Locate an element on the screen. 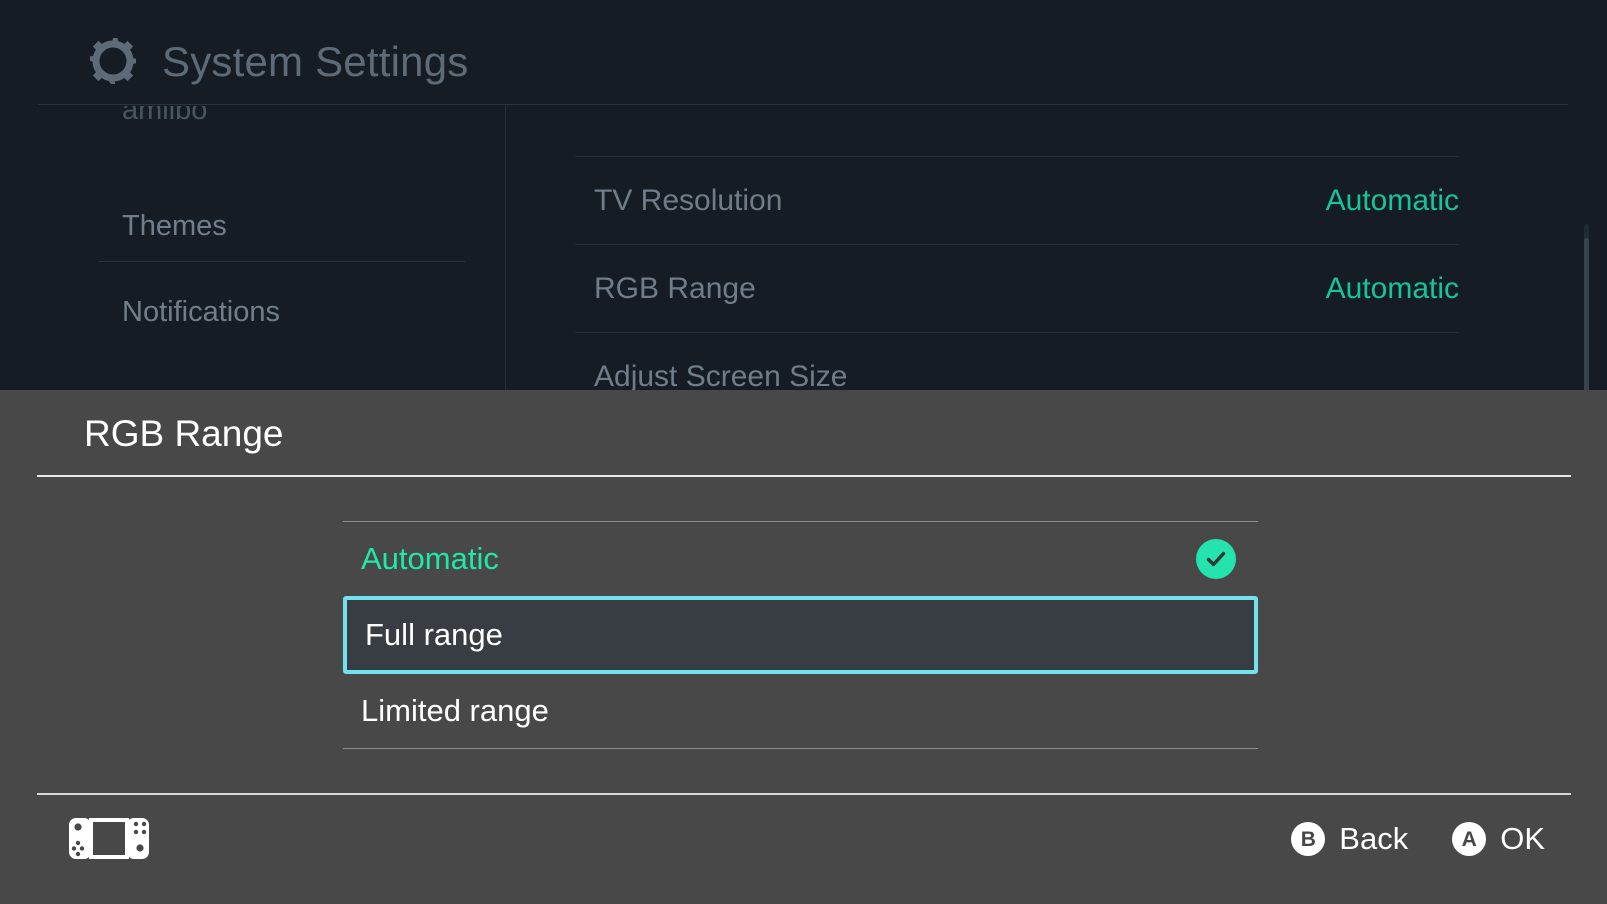 The width and height of the screenshot is (1607, 904). dialog-title: RGB Range is located at coordinates (184, 433).